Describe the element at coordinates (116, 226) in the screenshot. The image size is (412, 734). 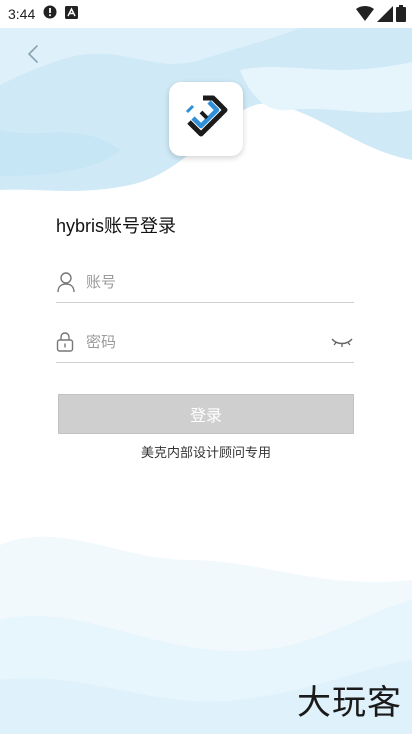
I see `login-title: hybris账号登录` at that location.